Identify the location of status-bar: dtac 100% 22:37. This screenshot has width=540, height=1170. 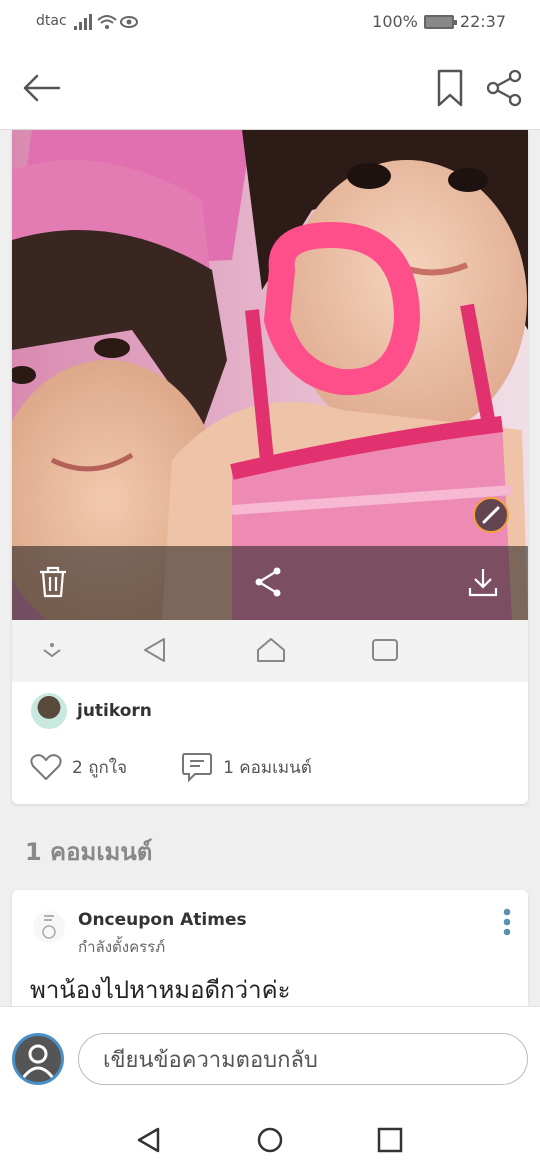
(270, 23).